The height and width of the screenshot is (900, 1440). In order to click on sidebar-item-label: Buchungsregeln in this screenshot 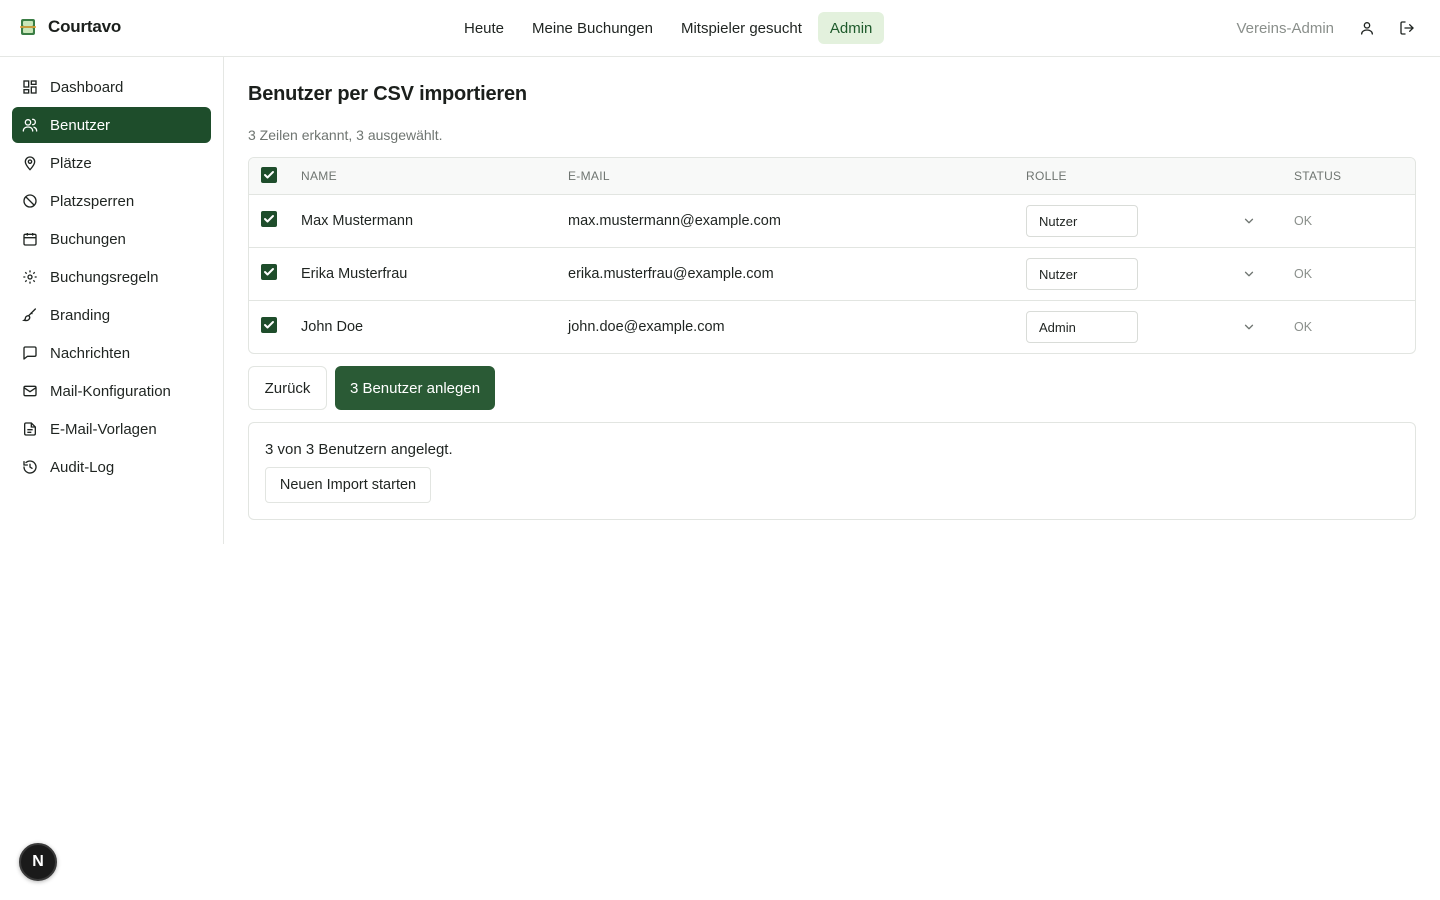, I will do `click(104, 277)`.